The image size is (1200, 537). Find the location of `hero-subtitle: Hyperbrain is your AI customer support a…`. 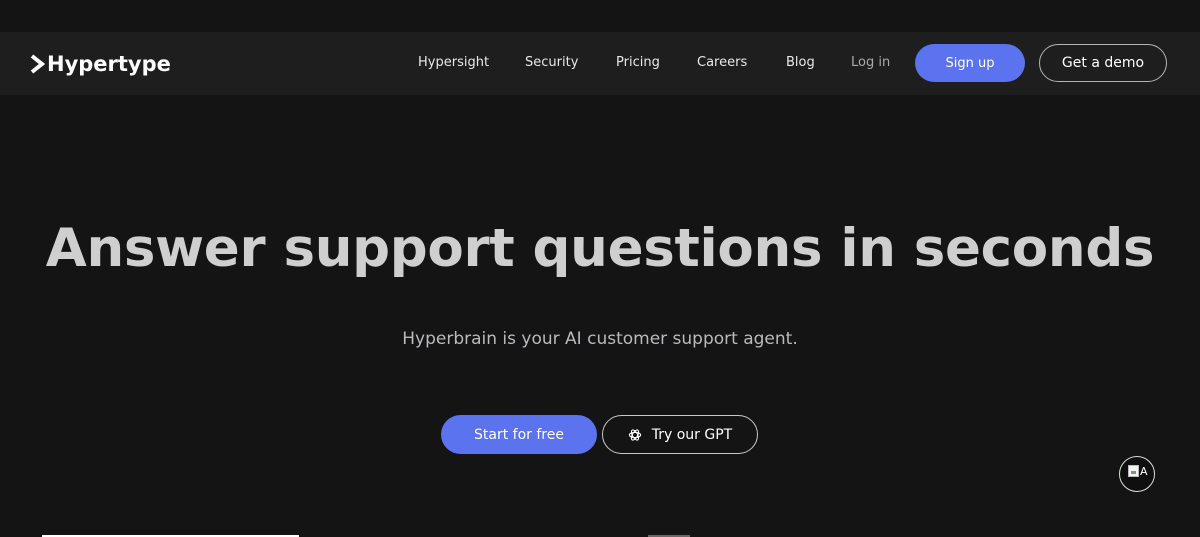

hero-subtitle: Hyperbrain is your AI customer support a… is located at coordinates (600, 339).